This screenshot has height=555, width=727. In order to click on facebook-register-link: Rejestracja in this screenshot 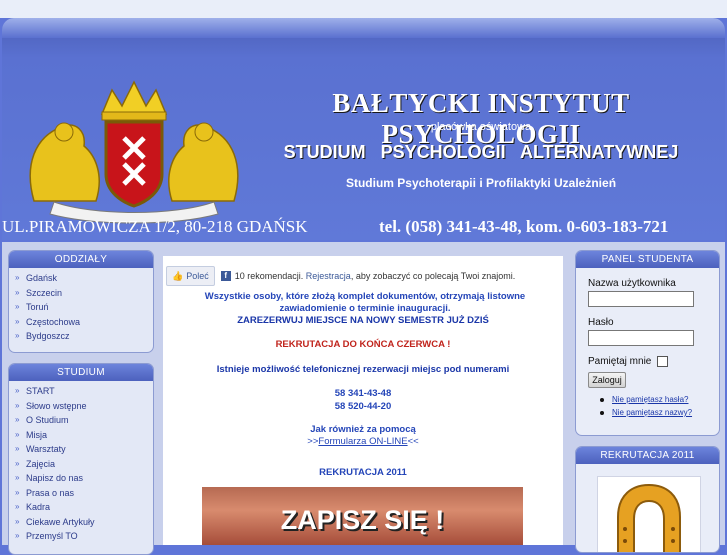, I will do `click(328, 276)`.